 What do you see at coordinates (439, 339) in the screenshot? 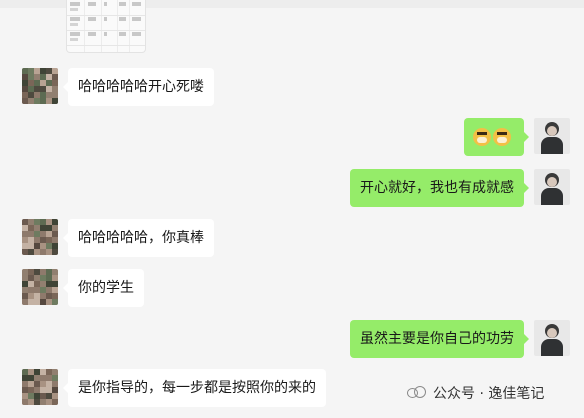
I see `outgoing-message-bubble: 虽然主要是你自己的功劳` at bounding box center [439, 339].